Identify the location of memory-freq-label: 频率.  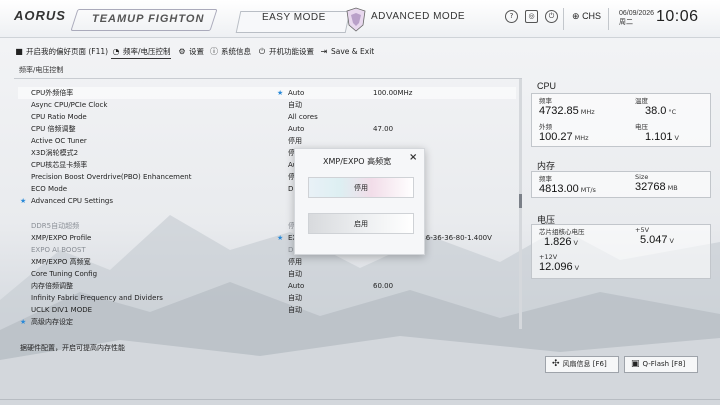
(545, 179).